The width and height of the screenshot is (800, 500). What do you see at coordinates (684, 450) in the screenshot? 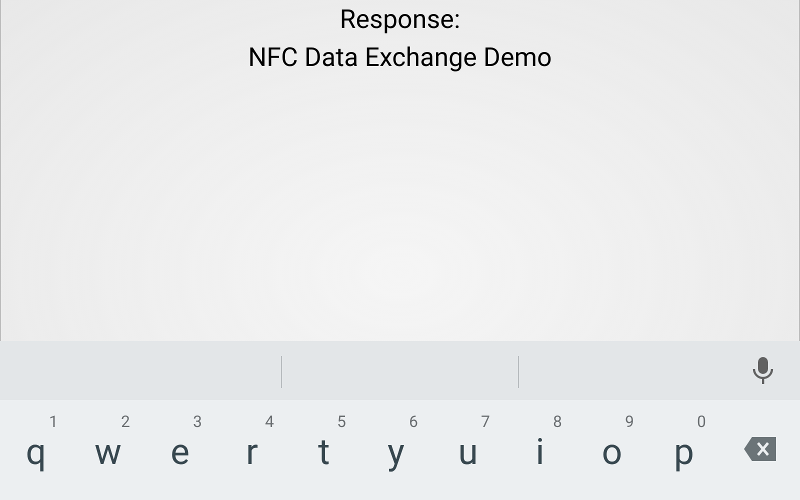
I see `key: 0 p` at bounding box center [684, 450].